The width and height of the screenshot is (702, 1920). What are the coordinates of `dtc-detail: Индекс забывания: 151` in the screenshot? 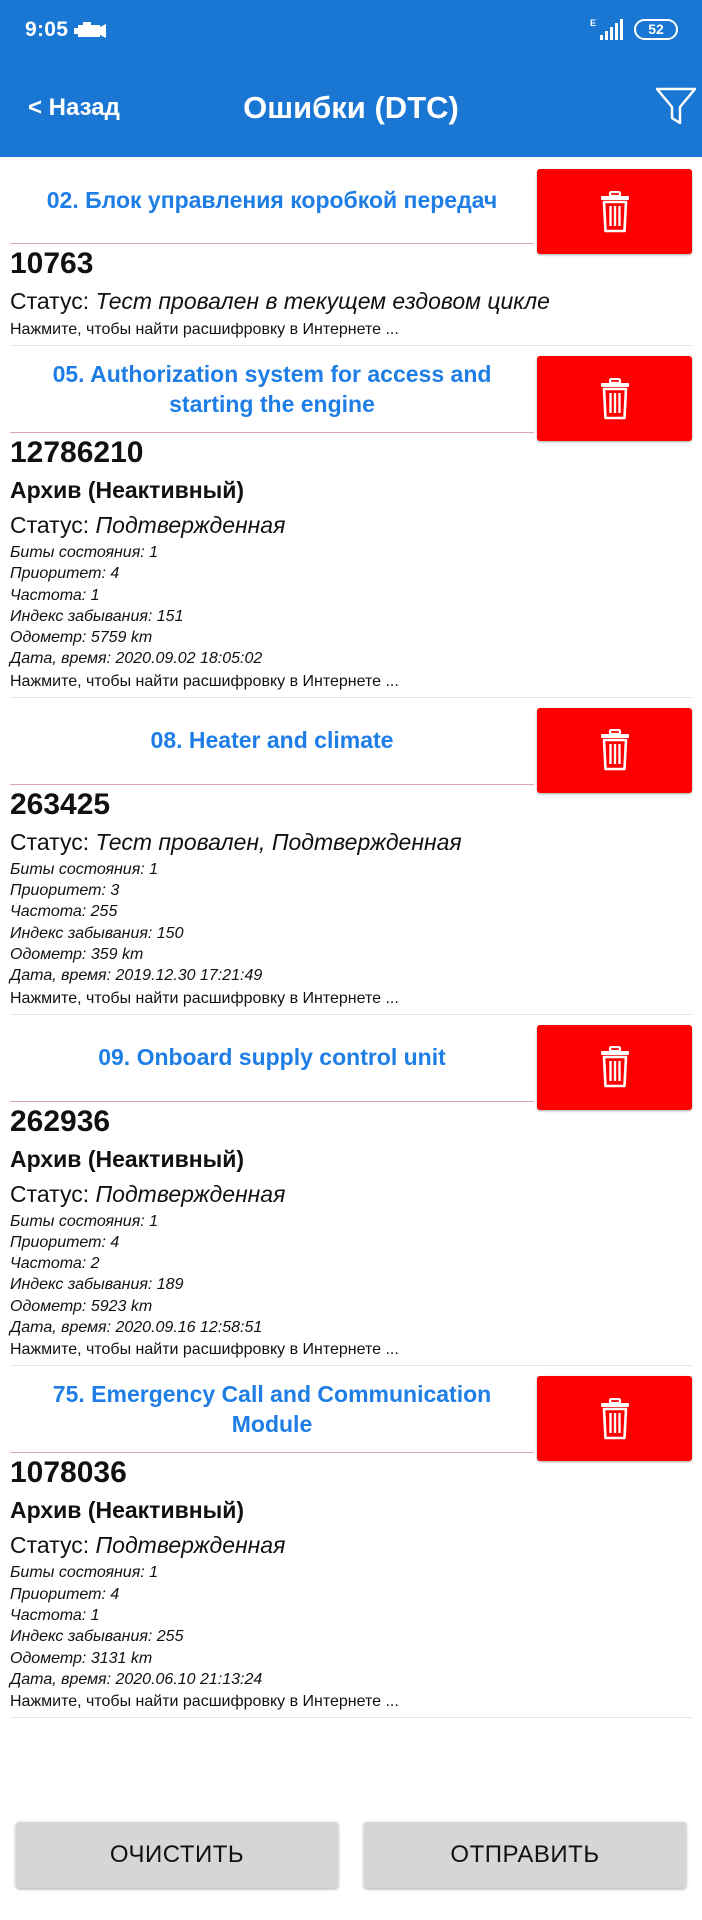 It's located at (97, 616).